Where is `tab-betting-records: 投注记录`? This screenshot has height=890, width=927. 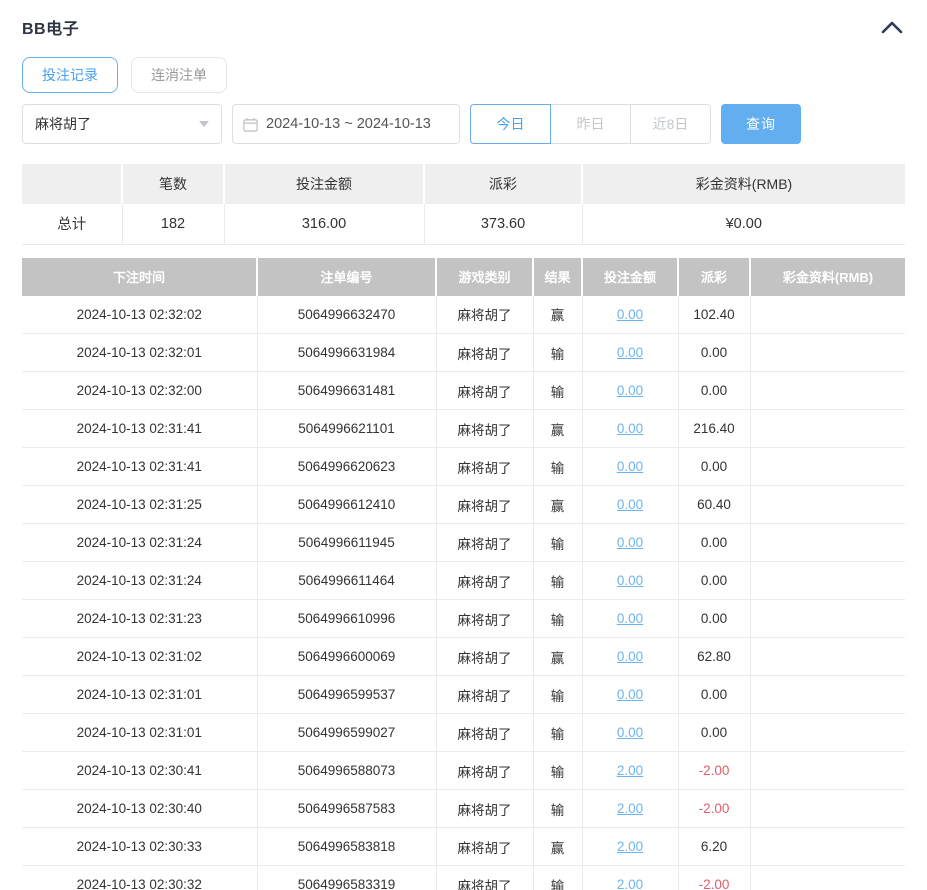 tab-betting-records: 投注记录 is located at coordinates (70, 75).